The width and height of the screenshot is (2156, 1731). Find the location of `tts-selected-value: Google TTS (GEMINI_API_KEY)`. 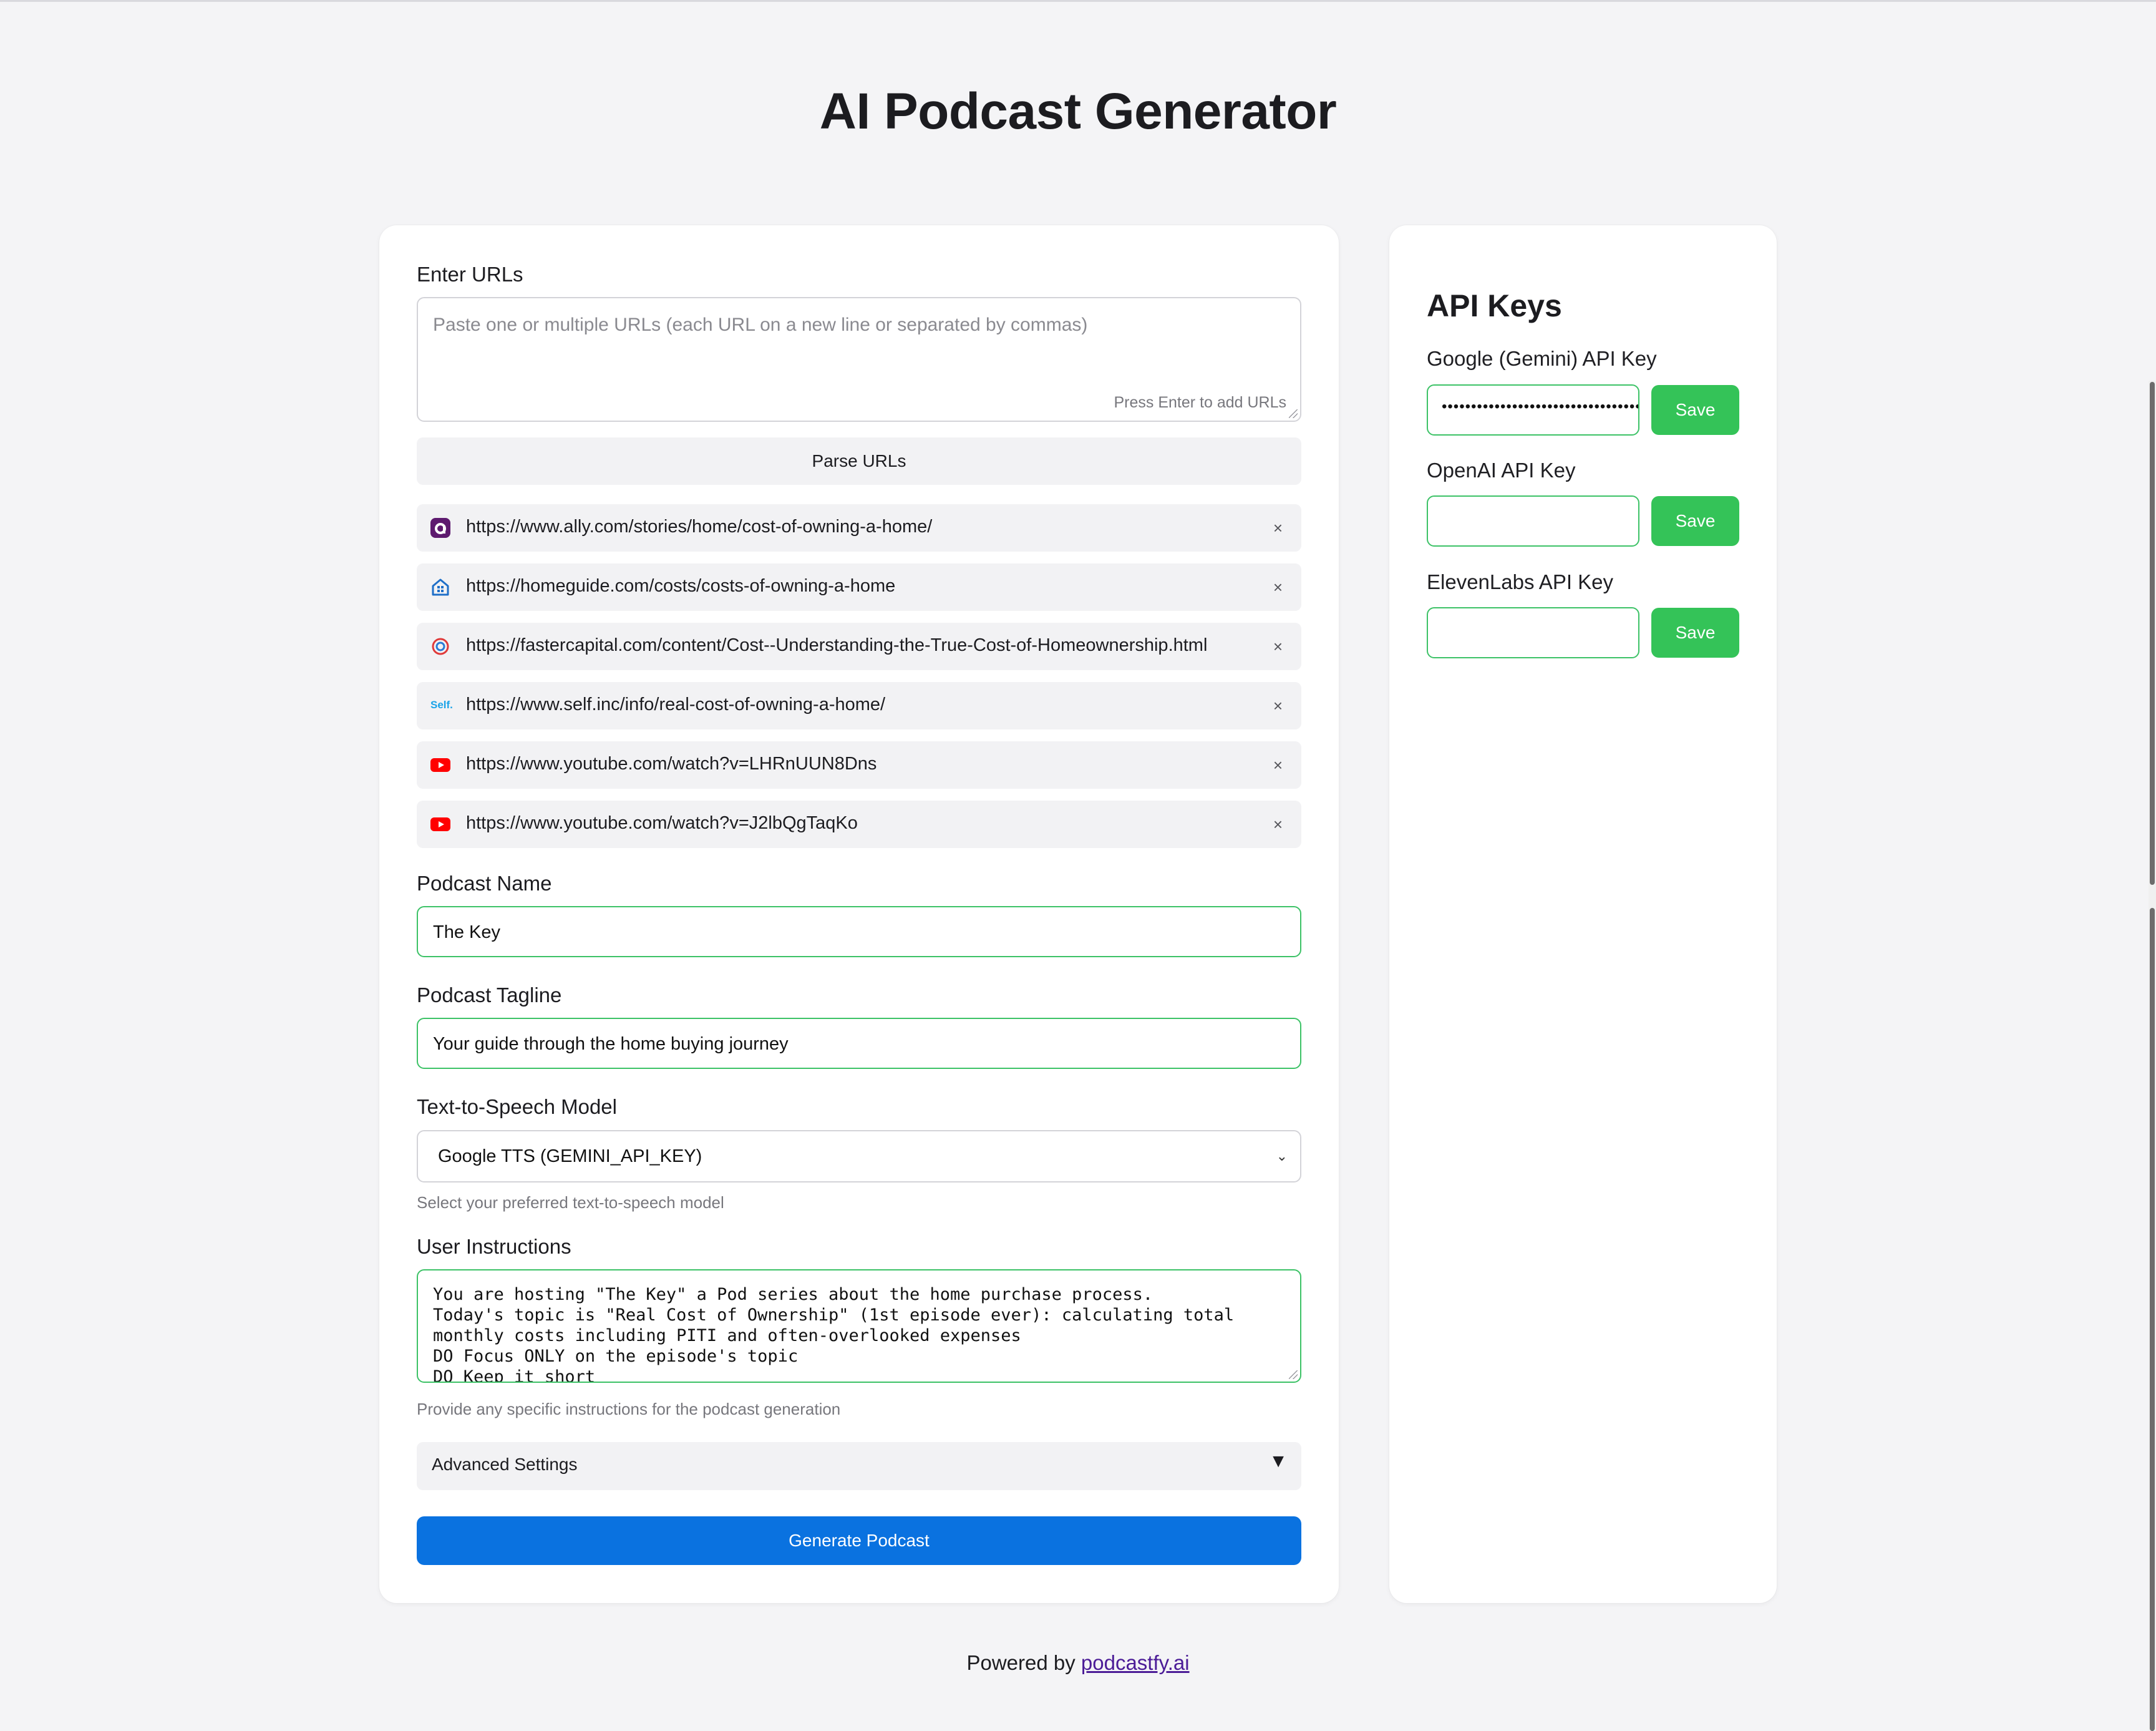

tts-selected-value: Google TTS (GEMINI_API_KEY) is located at coordinates (570, 1156).